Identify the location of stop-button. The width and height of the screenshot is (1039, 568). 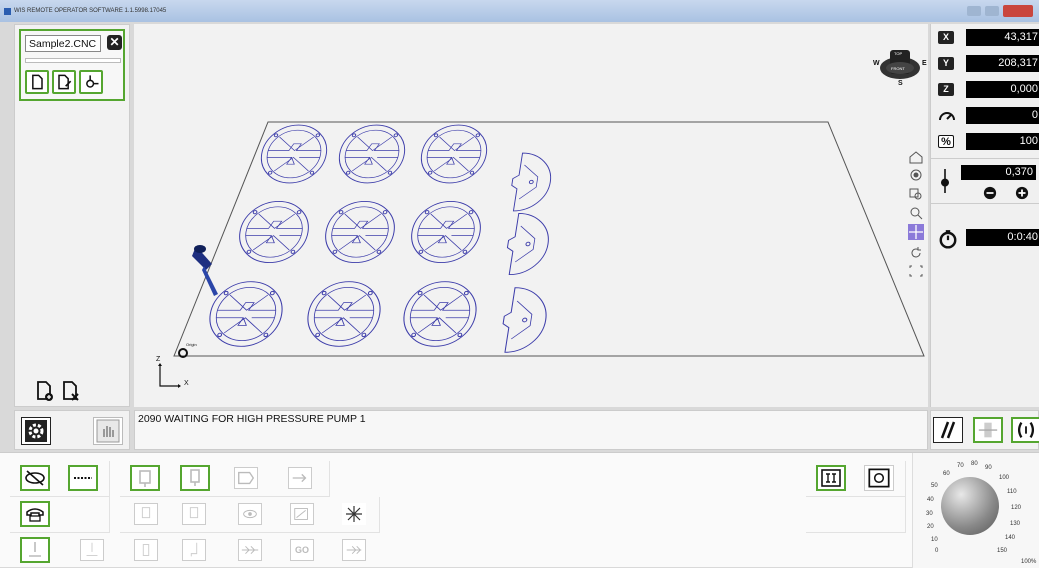
(108, 431).